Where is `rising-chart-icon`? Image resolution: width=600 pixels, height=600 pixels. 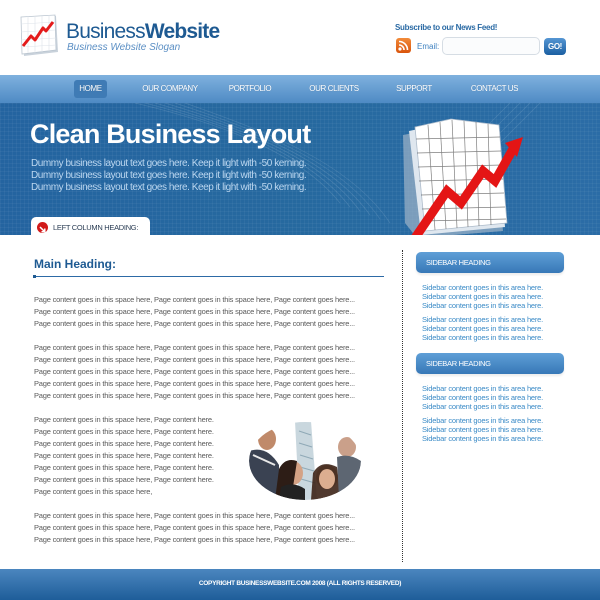
rising-chart-icon is located at coordinates (39, 35).